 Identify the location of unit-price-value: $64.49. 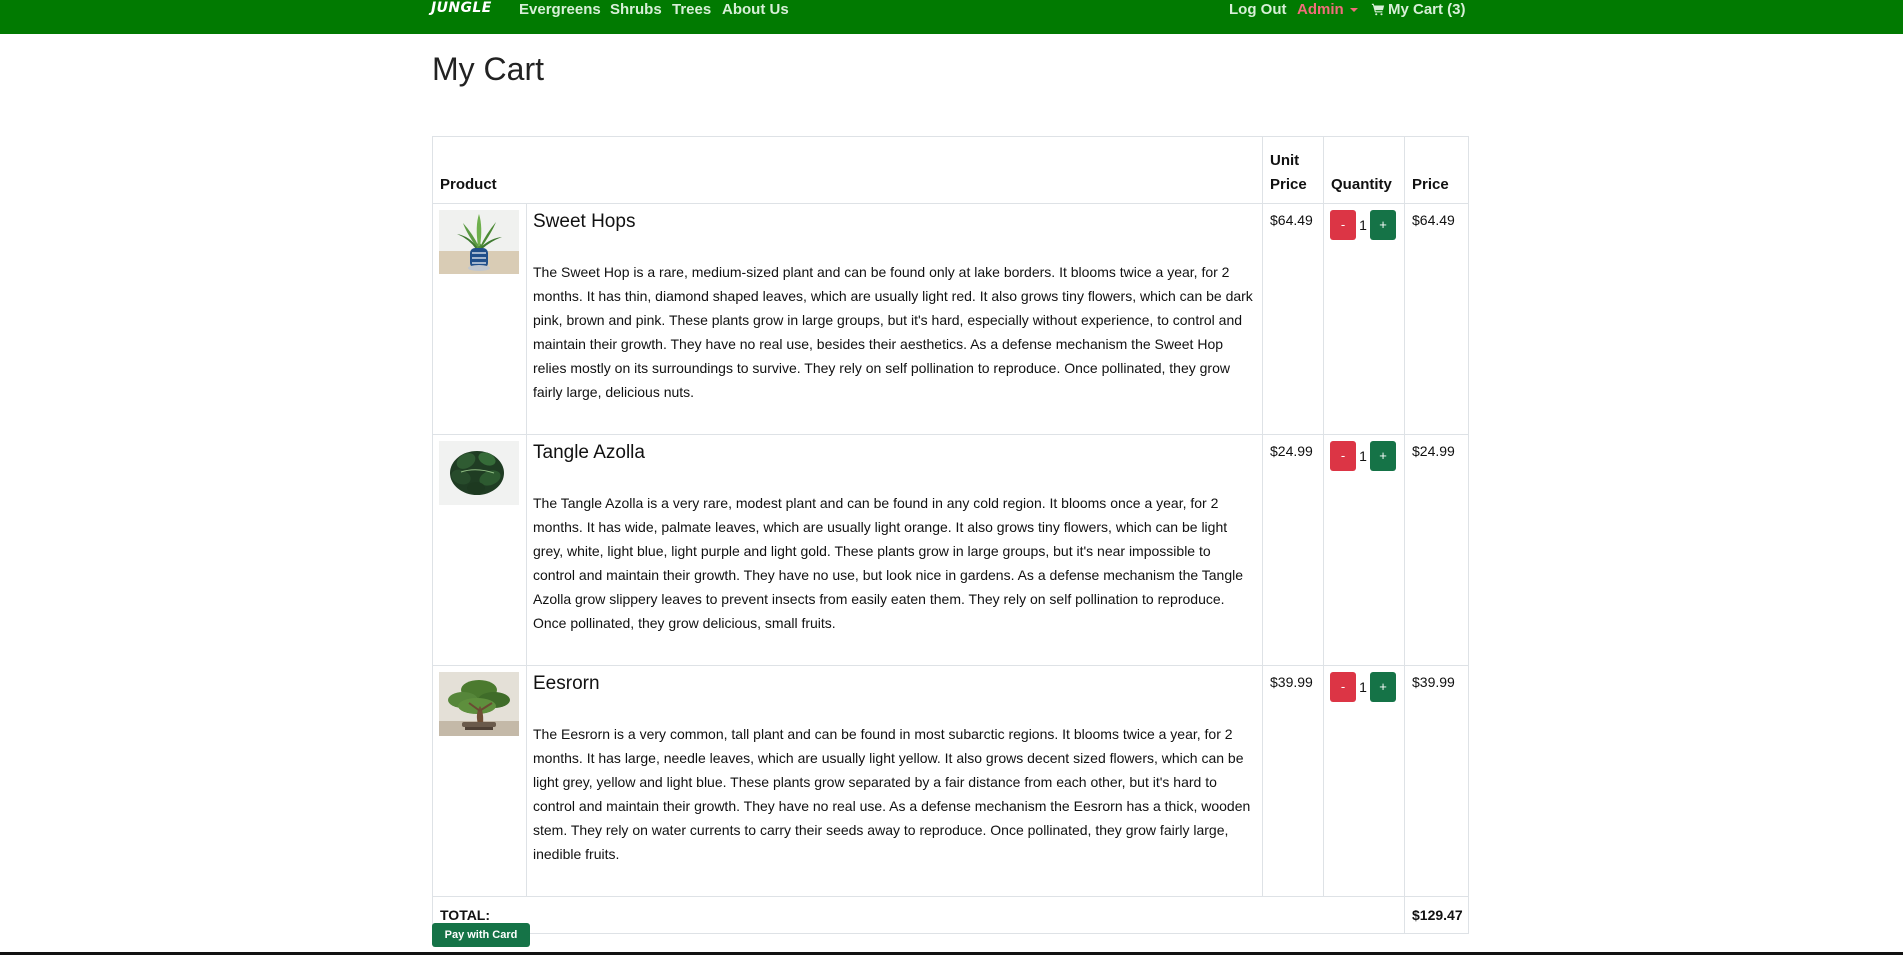
(1293, 319).